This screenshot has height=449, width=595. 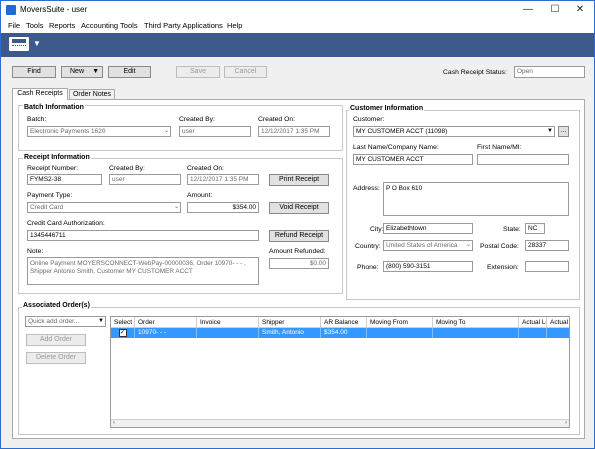 I want to click on find-button: Find, so click(x=34, y=72).